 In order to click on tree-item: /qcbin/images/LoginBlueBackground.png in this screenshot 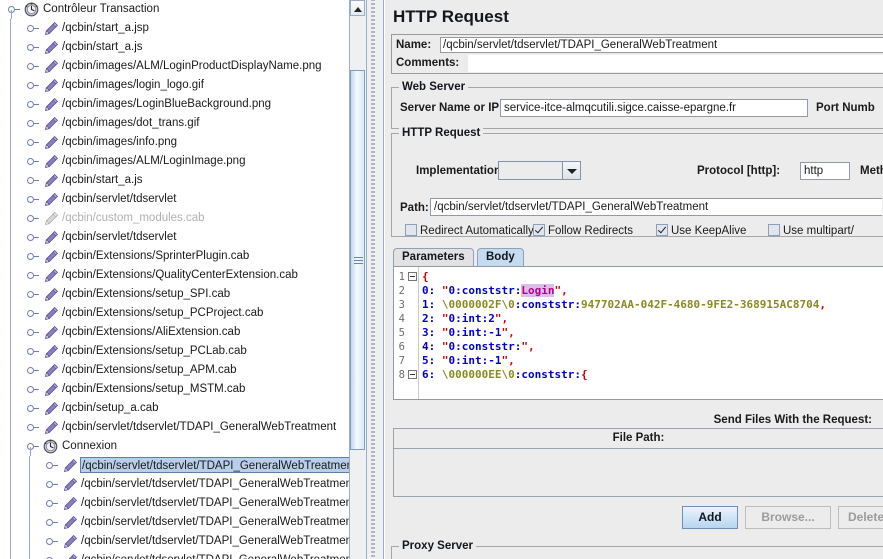, I will do `click(174, 104)`.